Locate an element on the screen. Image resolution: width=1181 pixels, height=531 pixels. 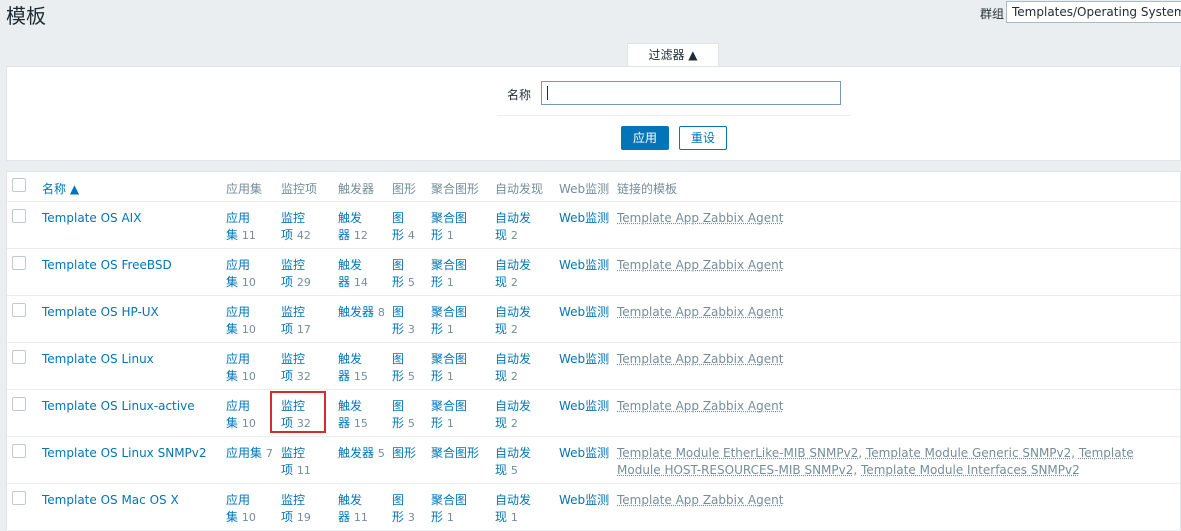
group-select: Templates/Operating Systems is located at coordinates (1093, 12).